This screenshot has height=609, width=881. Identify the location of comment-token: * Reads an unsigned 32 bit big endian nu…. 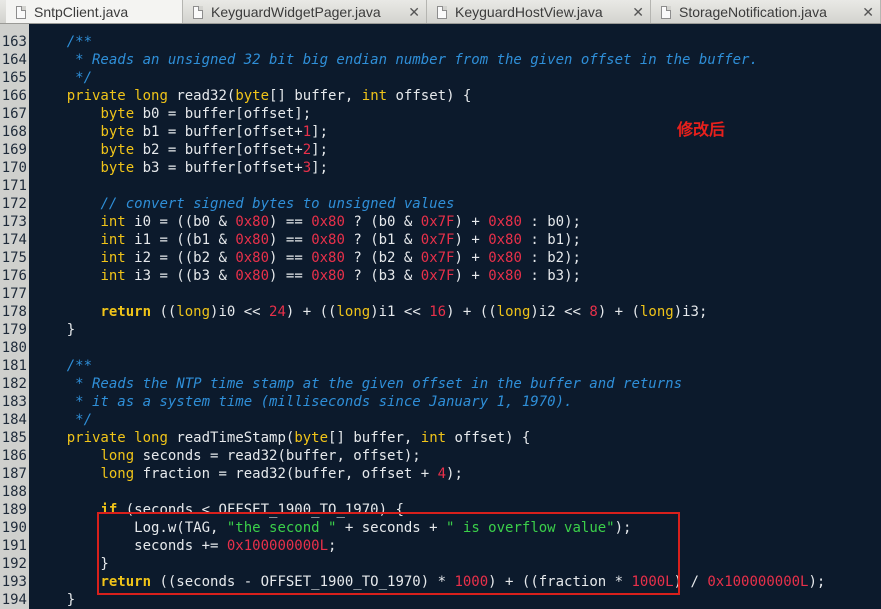
(395, 60).